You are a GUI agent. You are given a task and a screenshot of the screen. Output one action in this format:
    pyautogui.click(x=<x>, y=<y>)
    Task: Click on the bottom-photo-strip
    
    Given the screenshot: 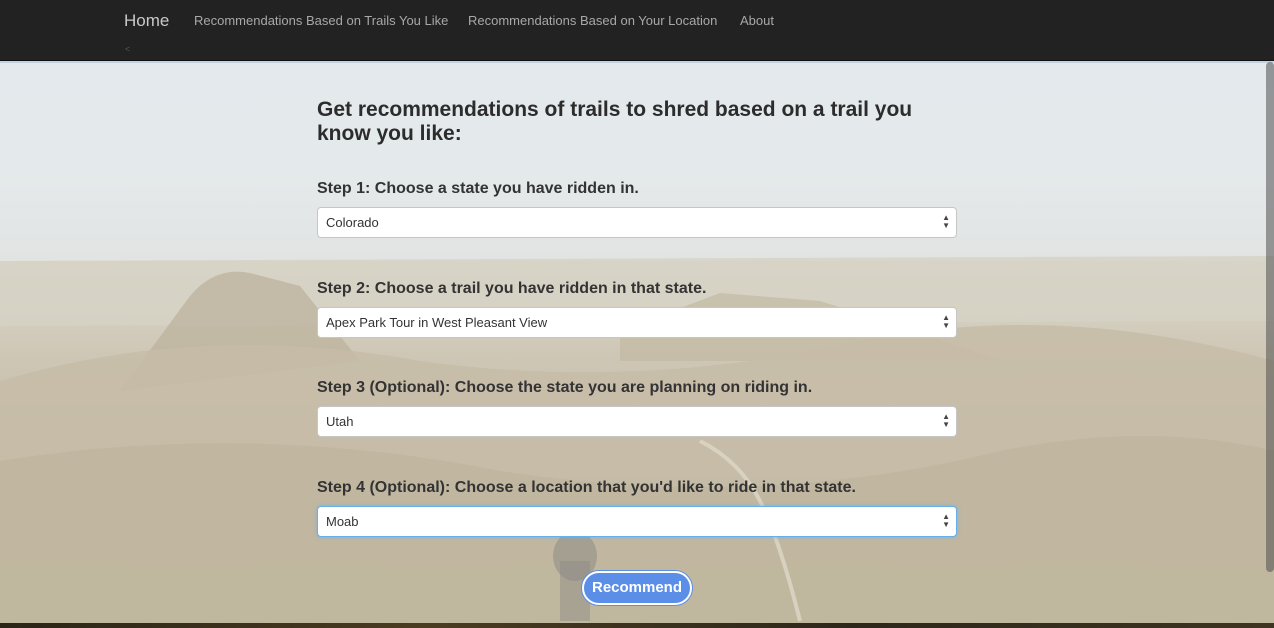 What is the action you would take?
    pyautogui.click(x=637, y=625)
    